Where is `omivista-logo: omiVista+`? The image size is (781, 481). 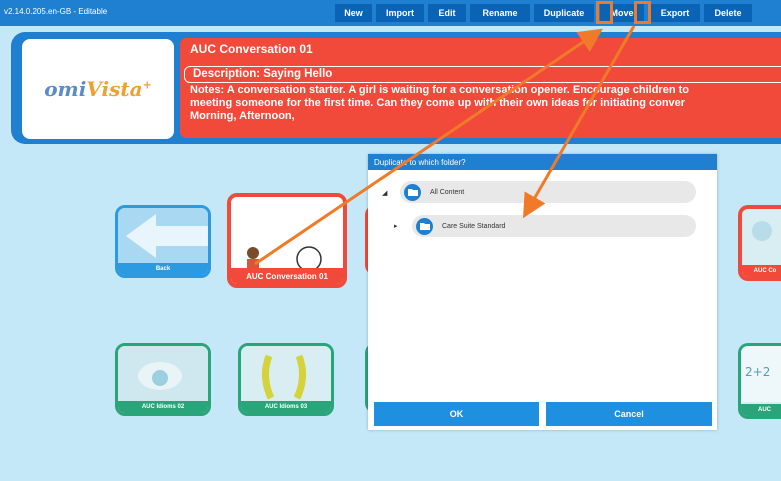
omivista-logo: omiVista+ is located at coordinates (98, 89).